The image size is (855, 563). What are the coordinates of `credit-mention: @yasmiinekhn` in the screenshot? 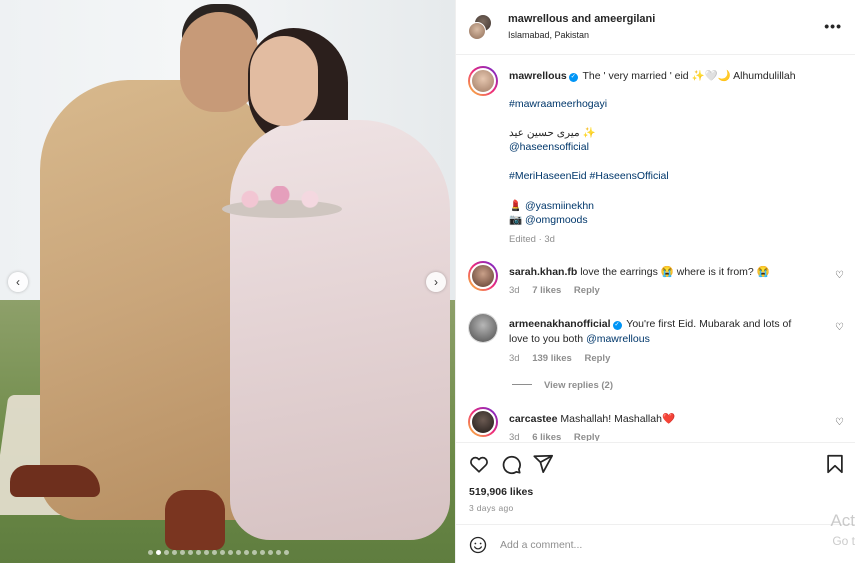 It's located at (559, 206).